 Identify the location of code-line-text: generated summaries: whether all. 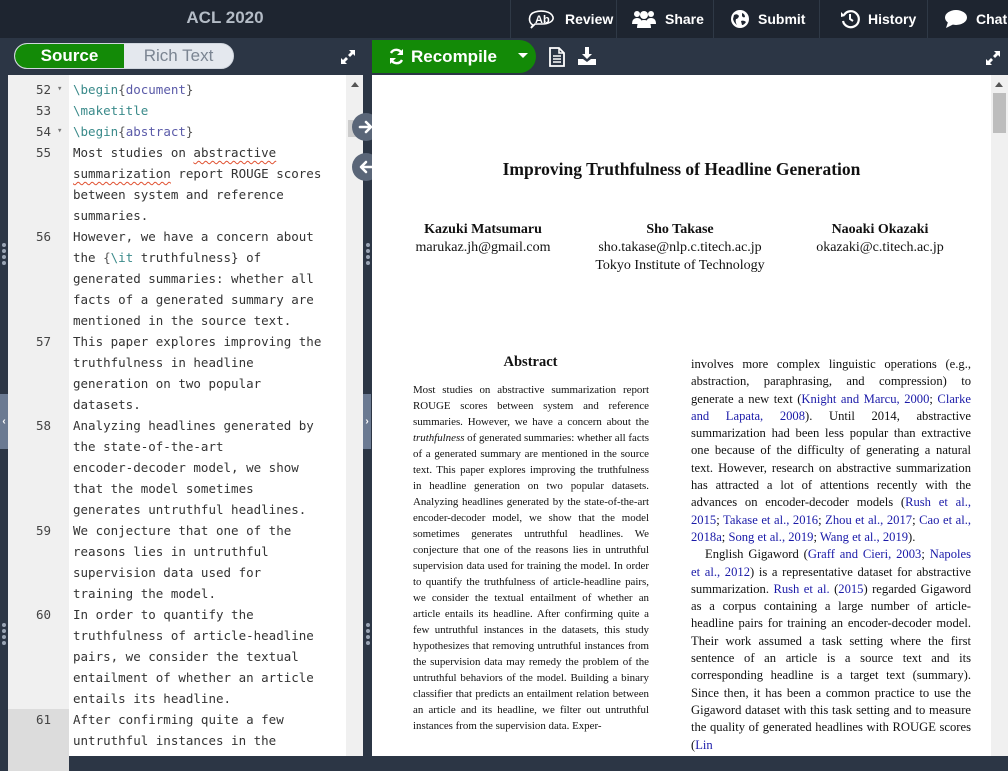
(207, 278).